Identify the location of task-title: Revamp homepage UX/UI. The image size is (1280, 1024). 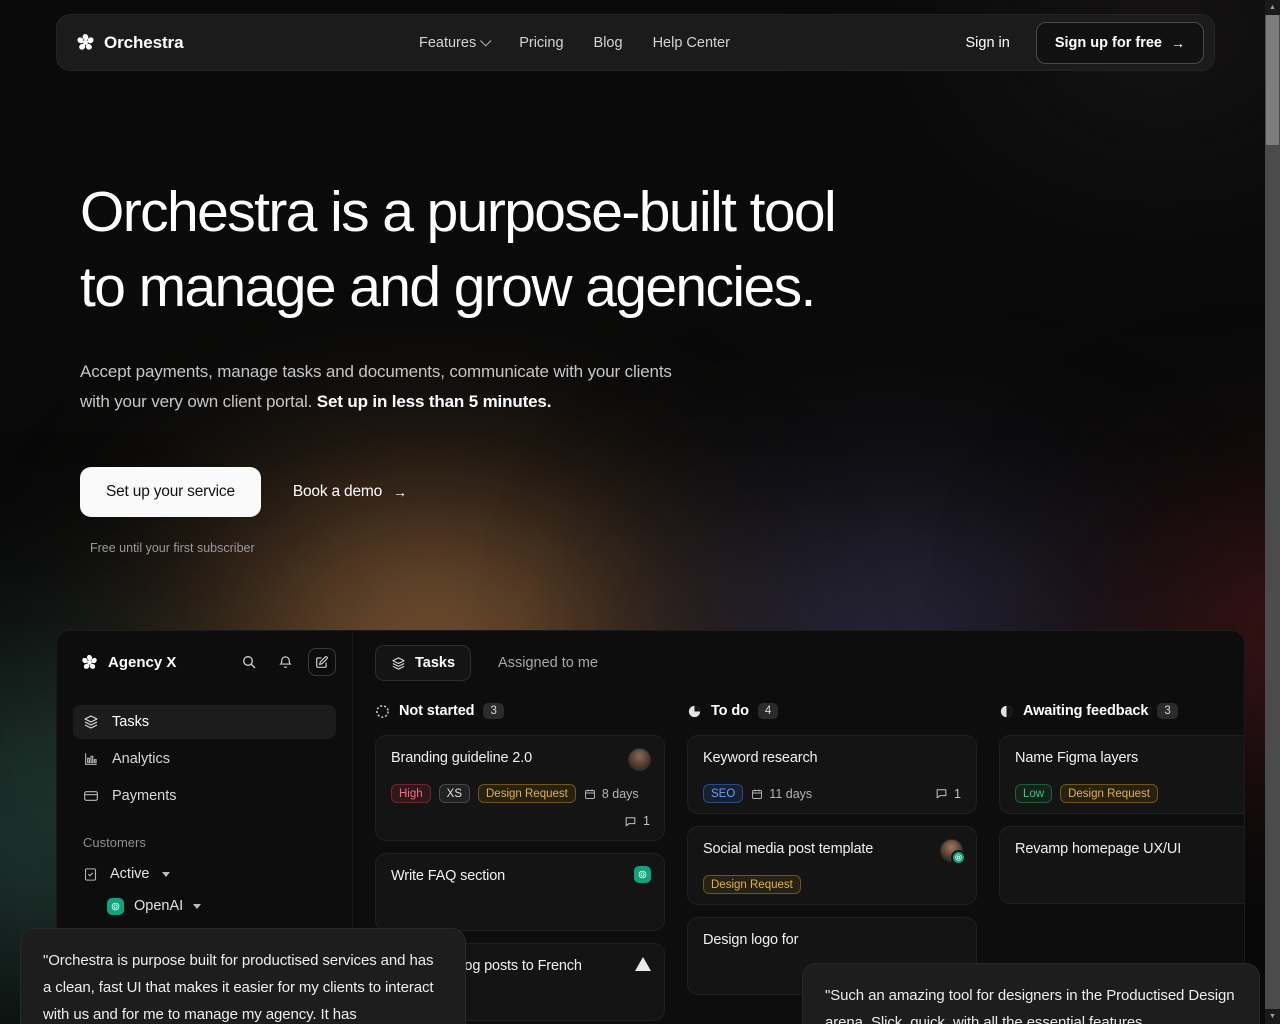
(1098, 849).